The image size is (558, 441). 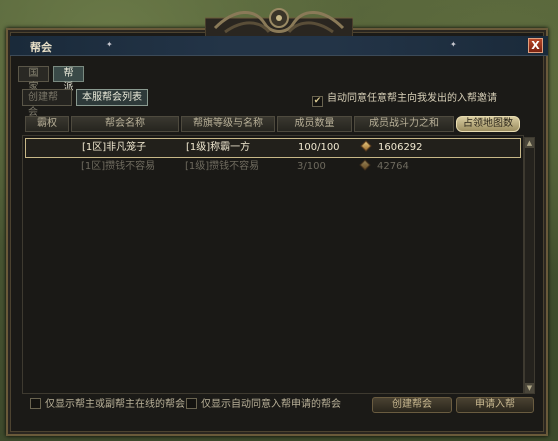 I want to click on col-header-guild-name: 帮会名称, so click(x=125, y=124).